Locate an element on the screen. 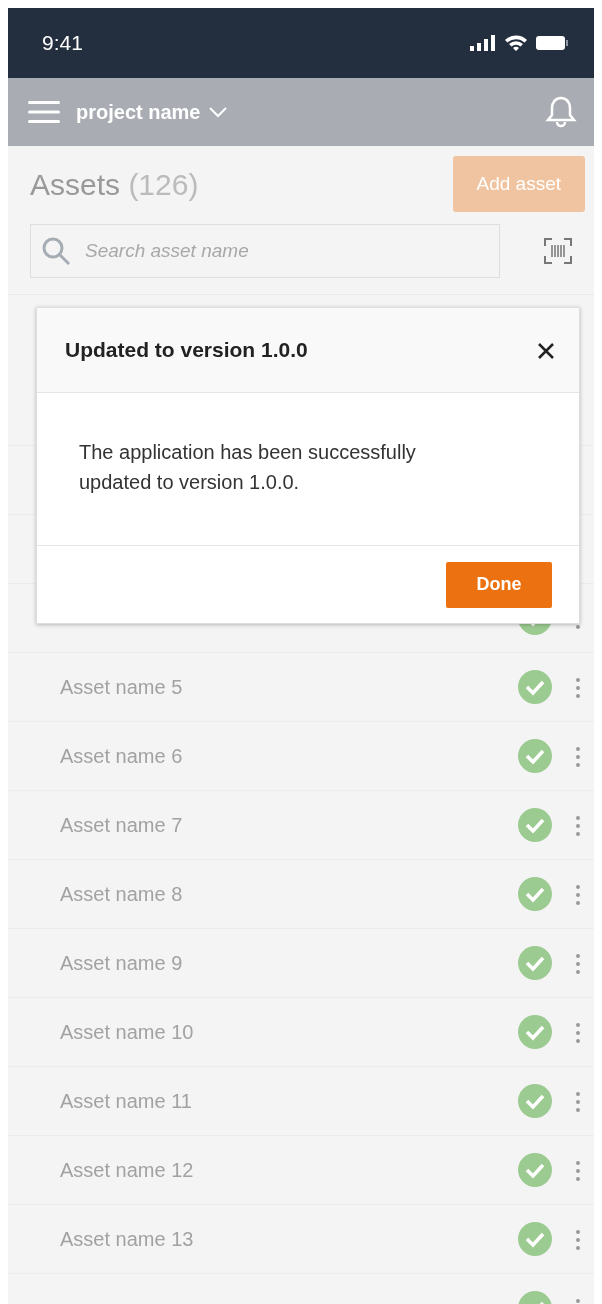 The height and width of the screenshot is (1304, 602). asset-name: Asset name 12 is located at coordinates (127, 1170).